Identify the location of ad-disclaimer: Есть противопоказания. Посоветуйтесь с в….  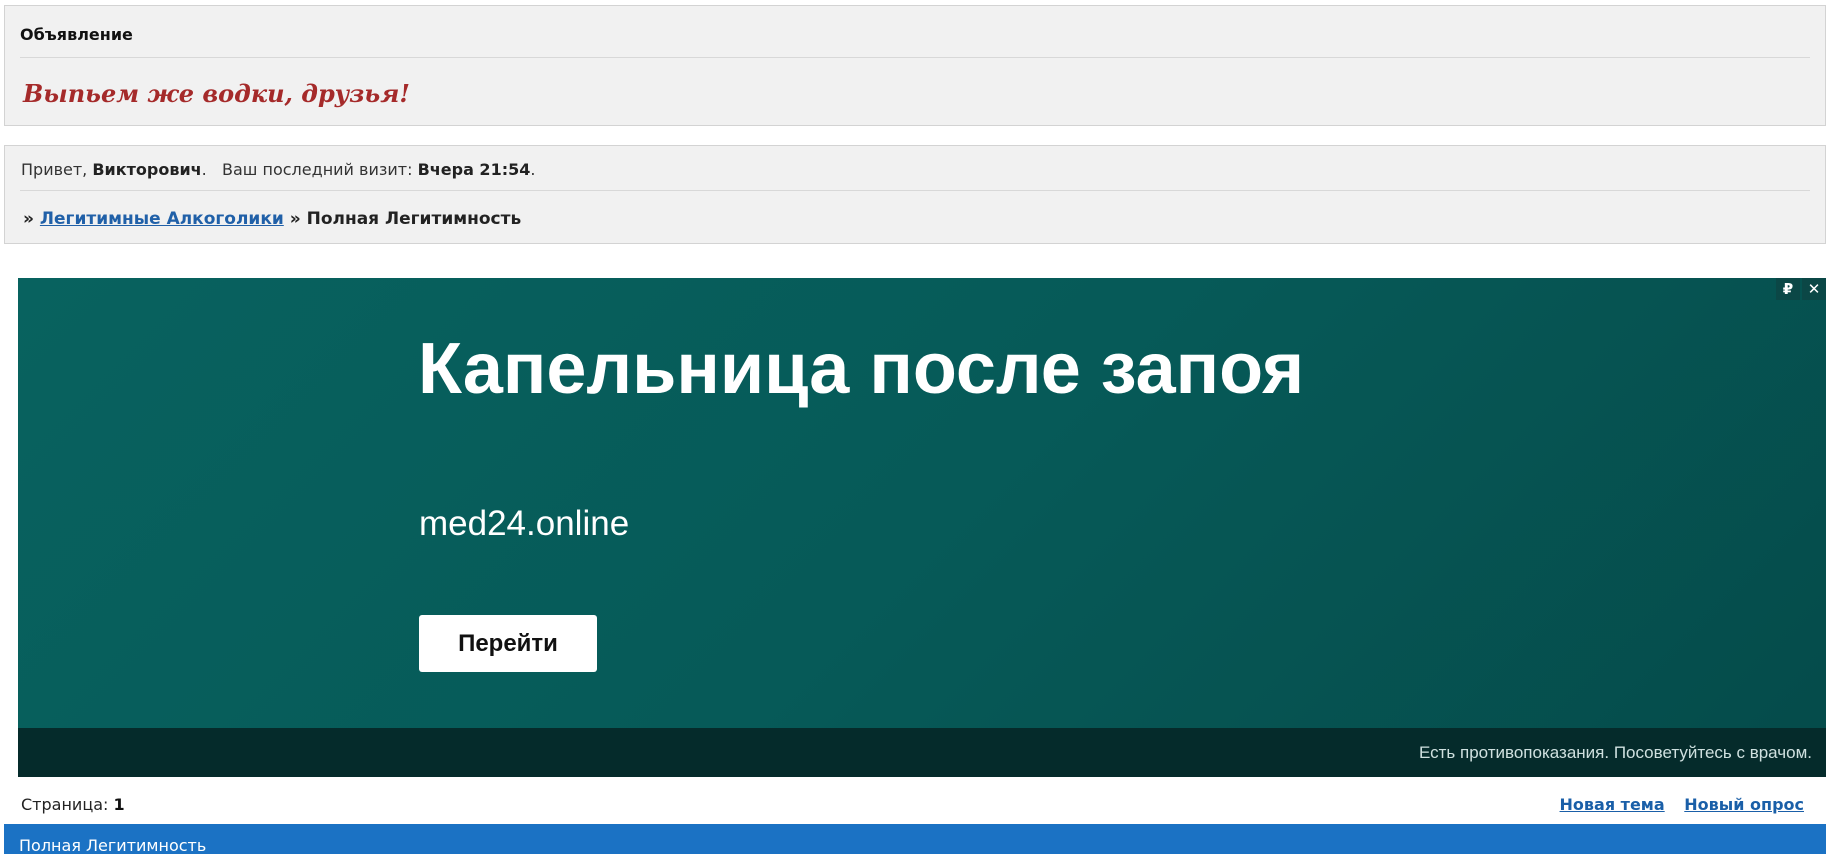
(1615, 752).